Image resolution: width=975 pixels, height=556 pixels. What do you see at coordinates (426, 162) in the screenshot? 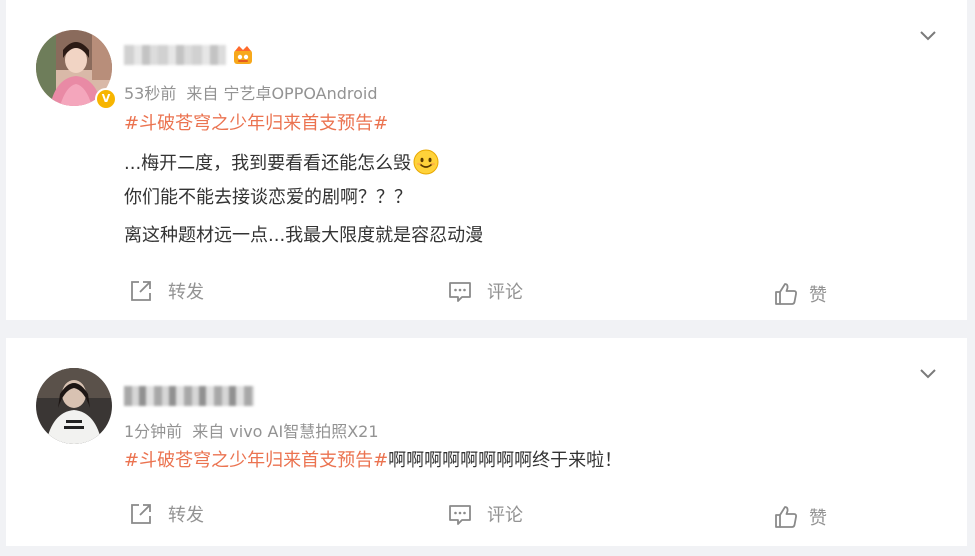
I see `smile-emoji-icon` at bounding box center [426, 162].